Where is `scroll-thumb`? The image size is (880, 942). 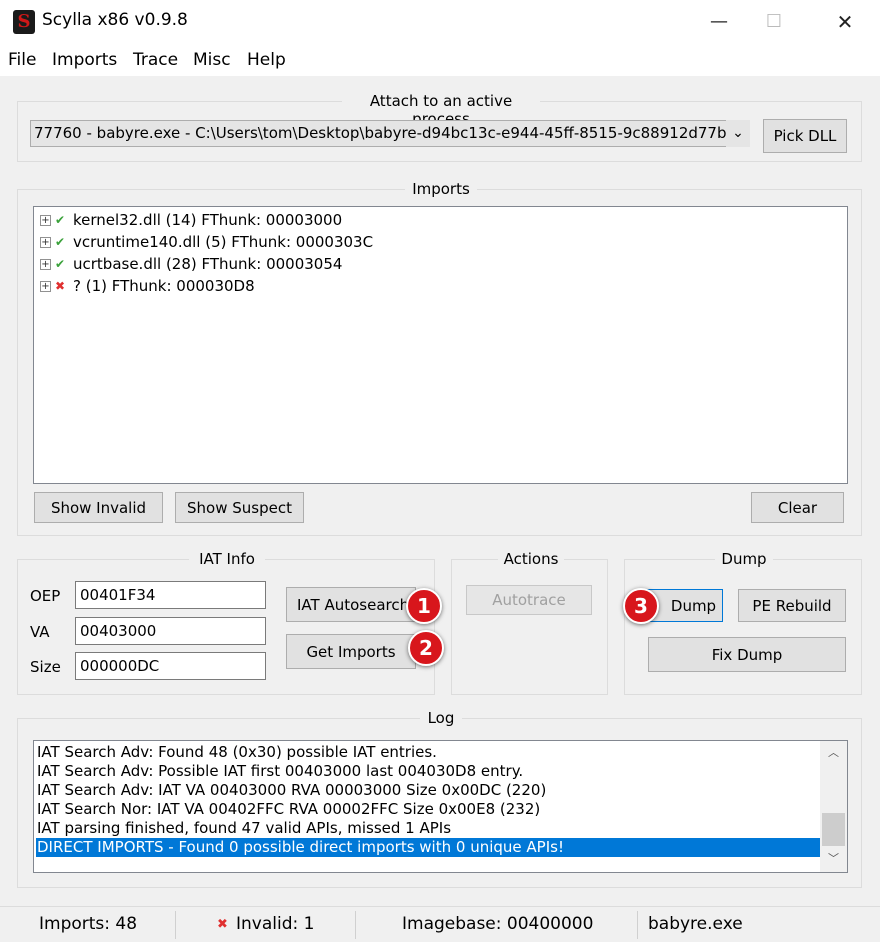 scroll-thumb is located at coordinates (833, 829).